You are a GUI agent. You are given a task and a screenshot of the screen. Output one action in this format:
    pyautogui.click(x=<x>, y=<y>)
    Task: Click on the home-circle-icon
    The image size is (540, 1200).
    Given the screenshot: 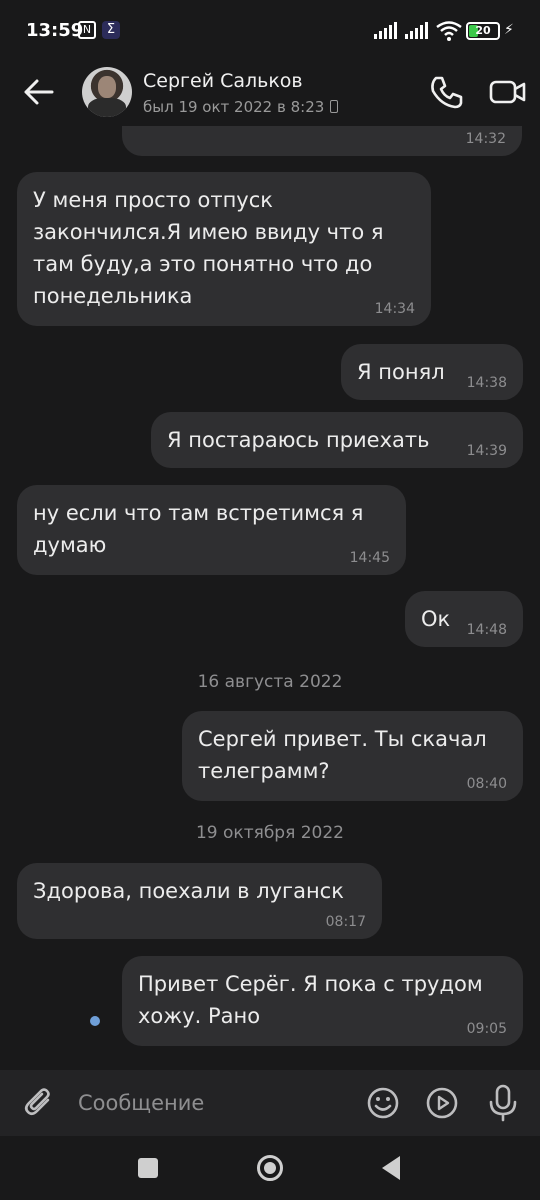 What is the action you would take?
    pyautogui.click(x=270, y=1168)
    